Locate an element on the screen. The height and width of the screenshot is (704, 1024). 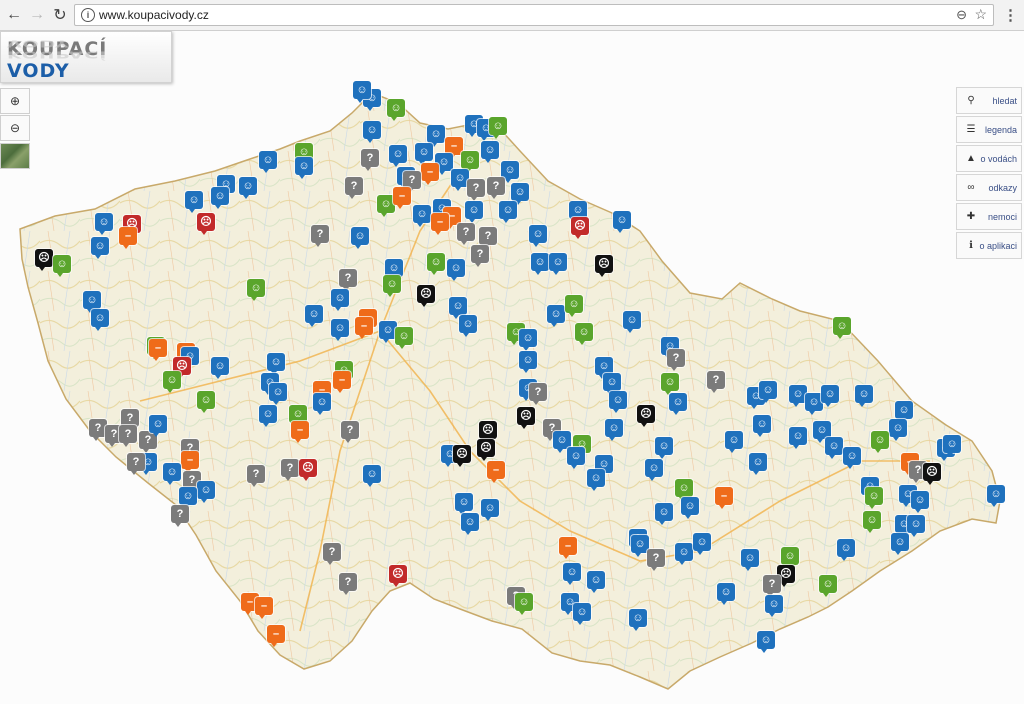
browser-menu-icon: ⋮ is located at coordinates (1010, 15).